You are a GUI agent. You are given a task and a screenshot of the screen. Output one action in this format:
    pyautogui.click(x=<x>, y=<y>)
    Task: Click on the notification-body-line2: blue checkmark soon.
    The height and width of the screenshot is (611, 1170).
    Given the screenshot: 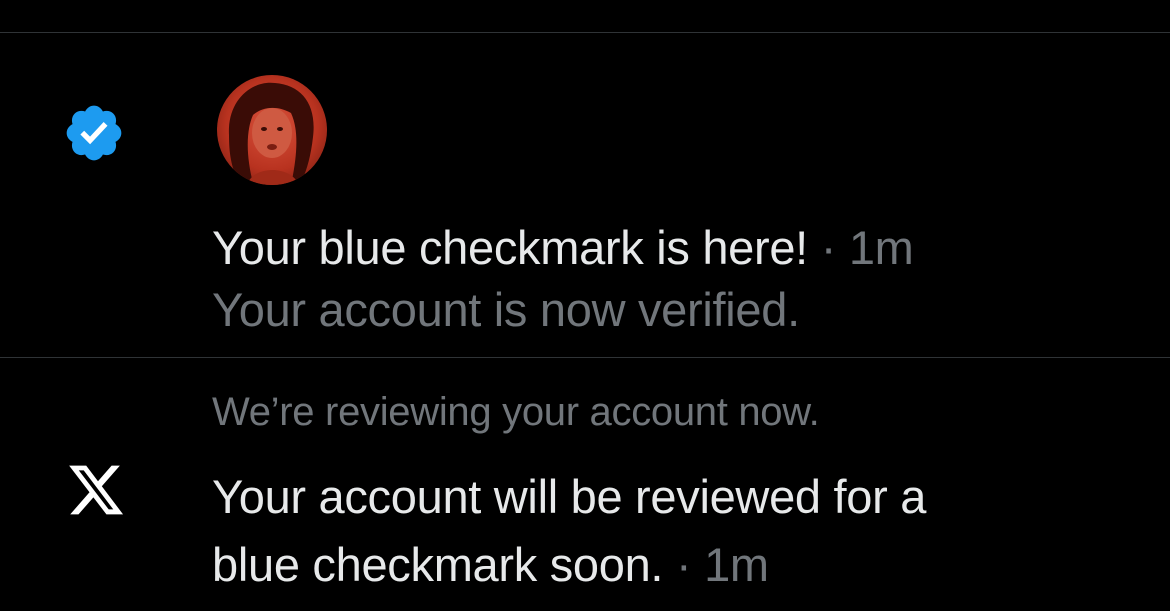 What is the action you would take?
    pyautogui.click(x=438, y=564)
    